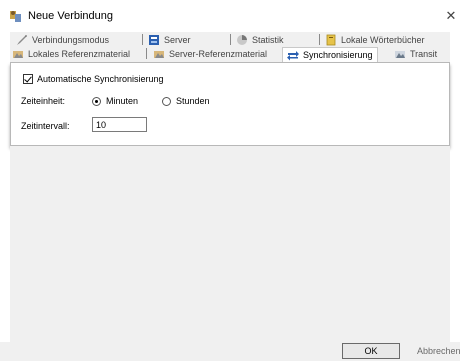  Describe the element at coordinates (330, 55) in the screenshot. I see `tab-synchronisierung: Synchronisierung` at that location.